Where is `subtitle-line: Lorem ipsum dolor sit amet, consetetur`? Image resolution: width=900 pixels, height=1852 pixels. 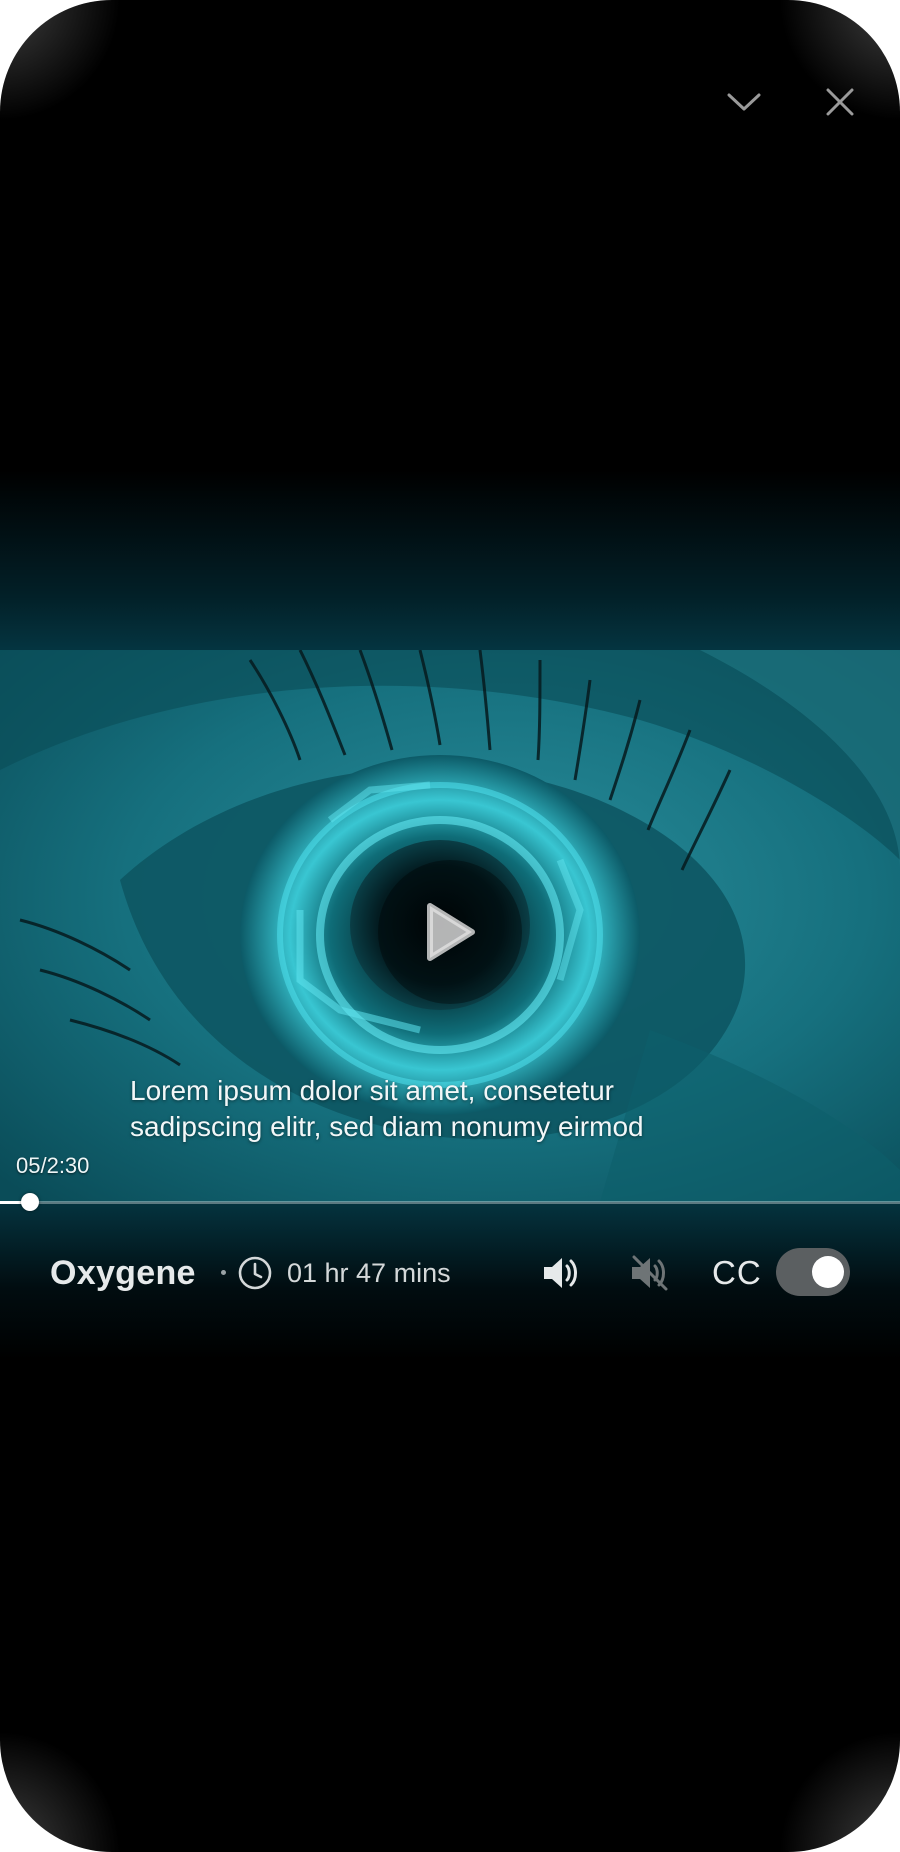
subtitle-line: Lorem ipsum dolor sit amet, consetetur is located at coordinates (372, 1090).